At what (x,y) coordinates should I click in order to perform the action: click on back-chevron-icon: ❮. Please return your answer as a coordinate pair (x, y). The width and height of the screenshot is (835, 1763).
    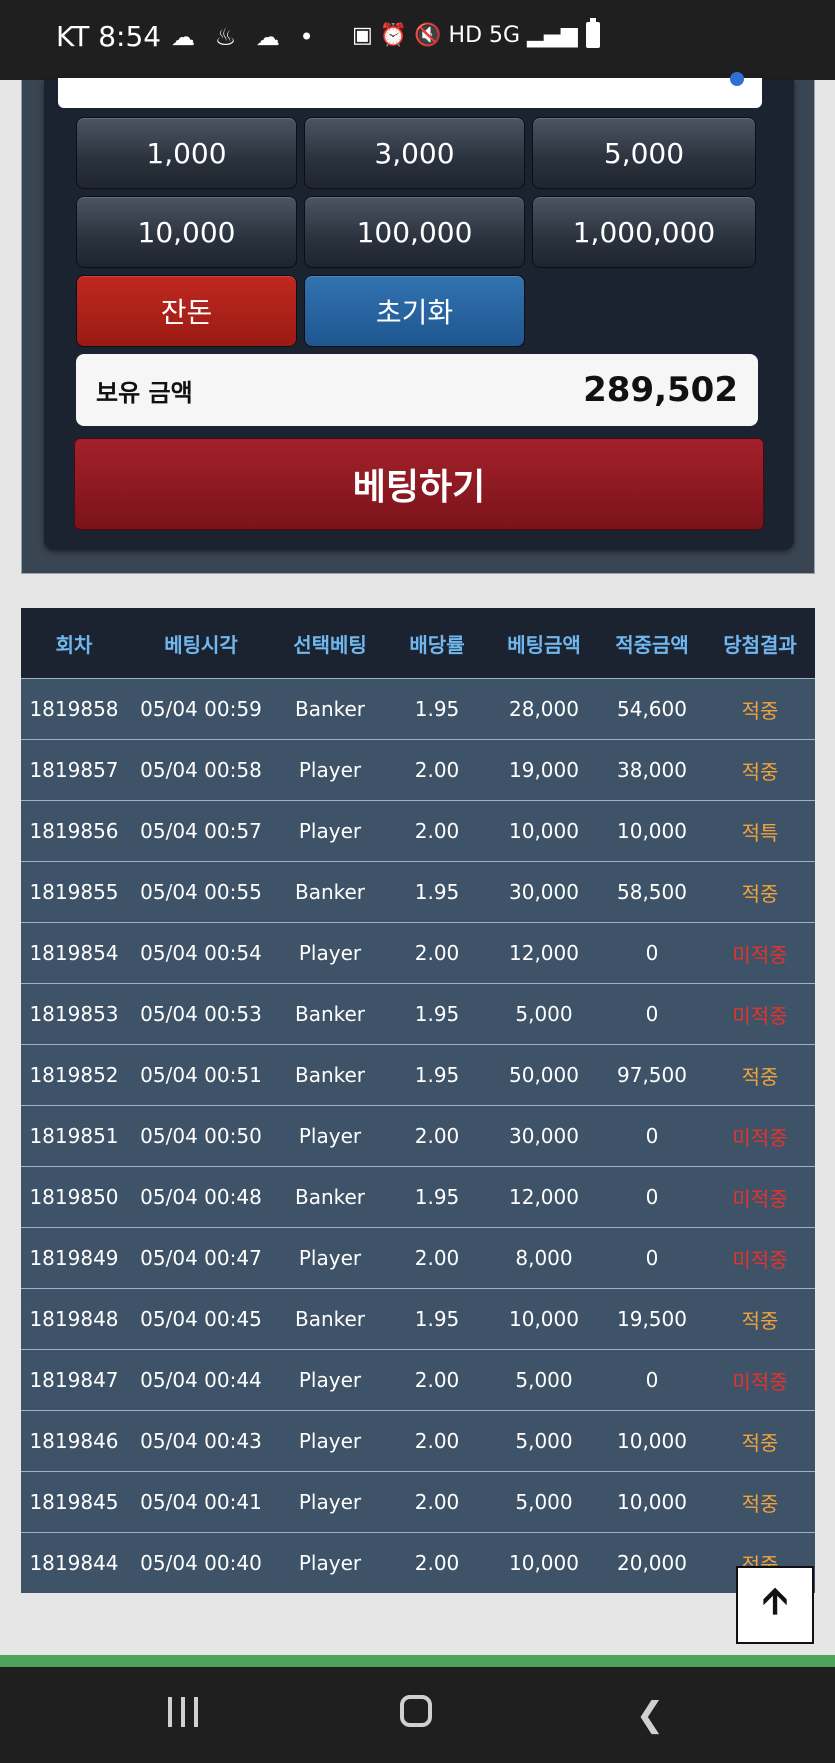
    Looking at the image, I should click on (650, 1715).